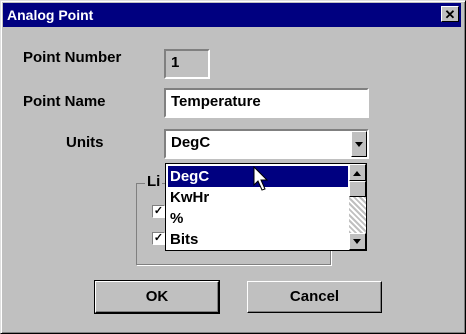  Describe the element at coordinates (266, 144) in the screenshot. I see `units-select: DegC` at that location.